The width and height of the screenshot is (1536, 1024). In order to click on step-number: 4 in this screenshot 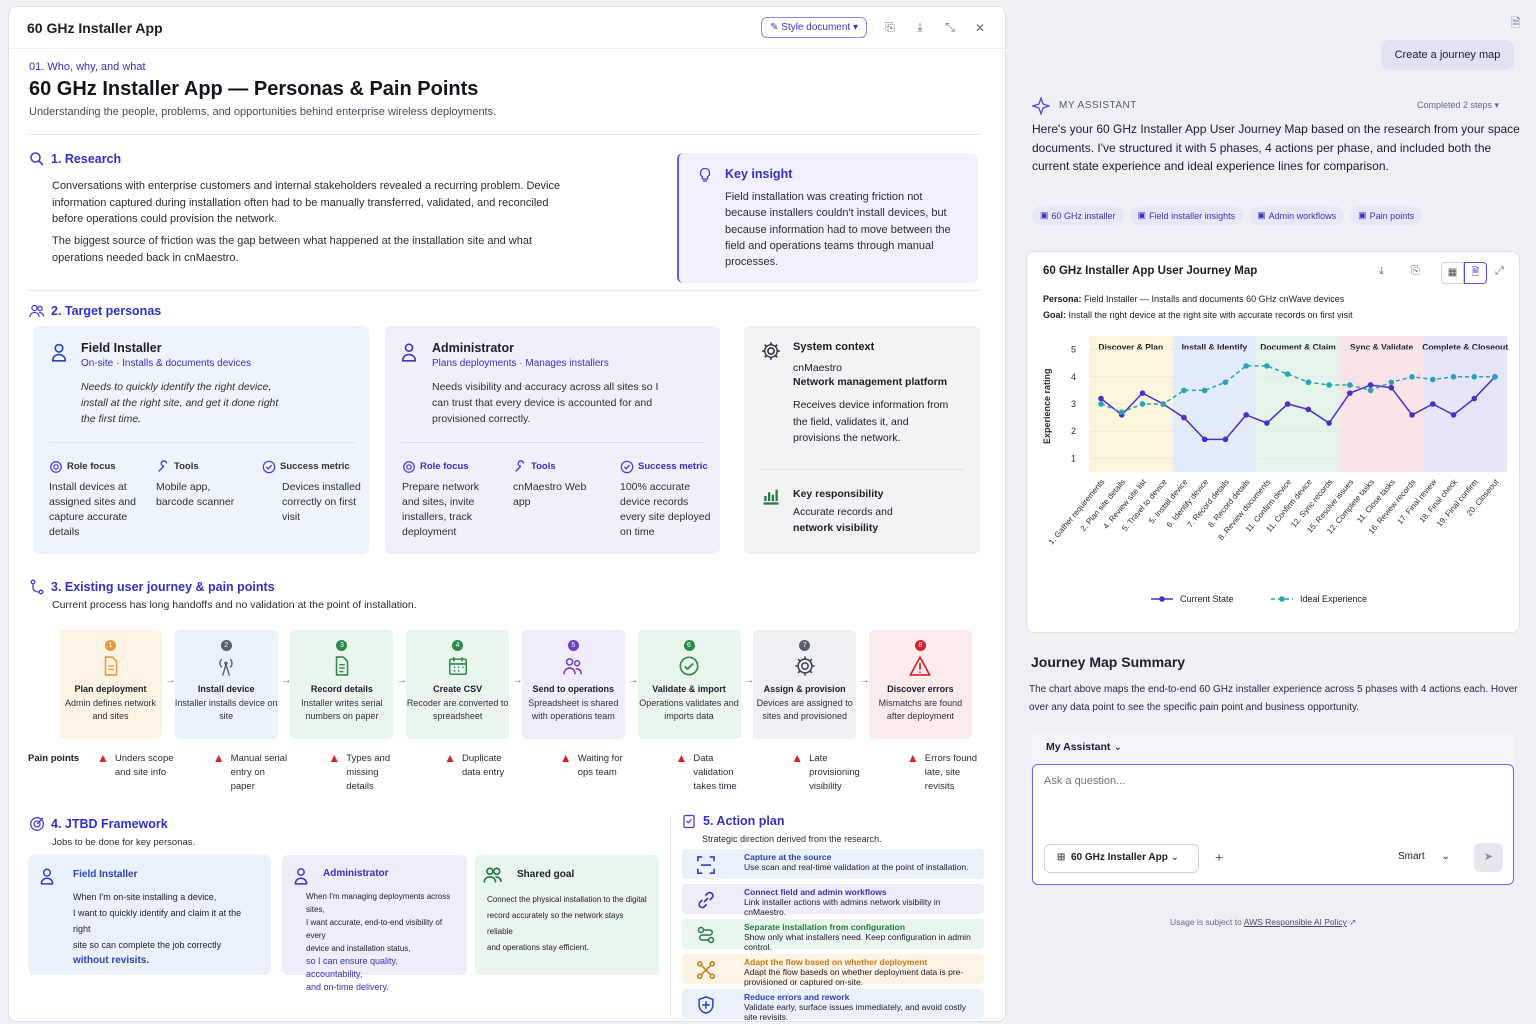, I will do `click(458, 645)`.